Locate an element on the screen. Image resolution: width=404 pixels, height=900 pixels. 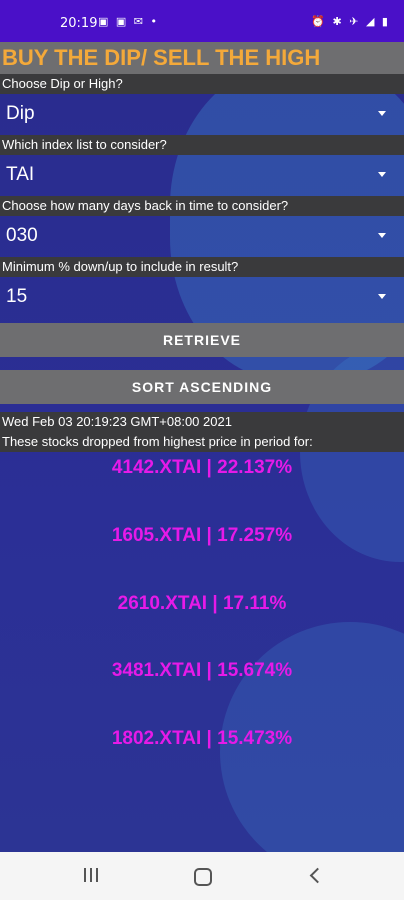
result-item: 3481.XTAI | 15.674% is located at coordinates (202, 670).